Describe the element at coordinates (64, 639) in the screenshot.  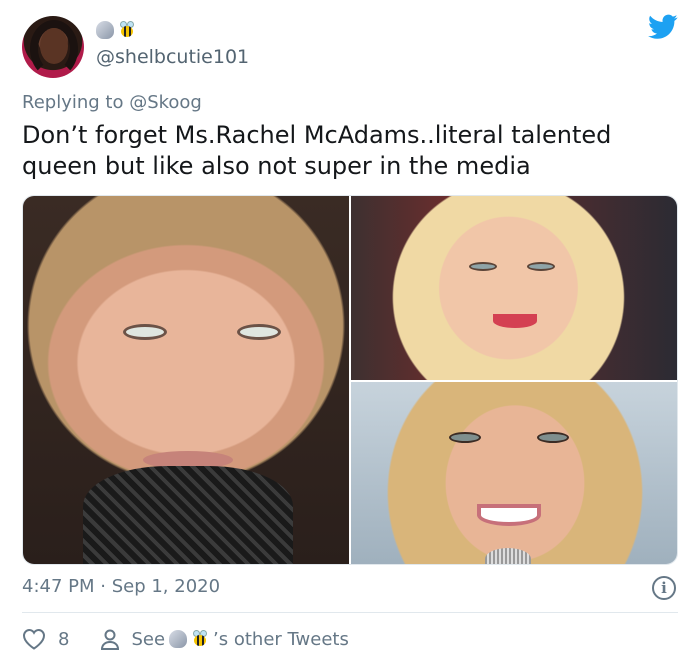
I see `like-count: 8` at that location.